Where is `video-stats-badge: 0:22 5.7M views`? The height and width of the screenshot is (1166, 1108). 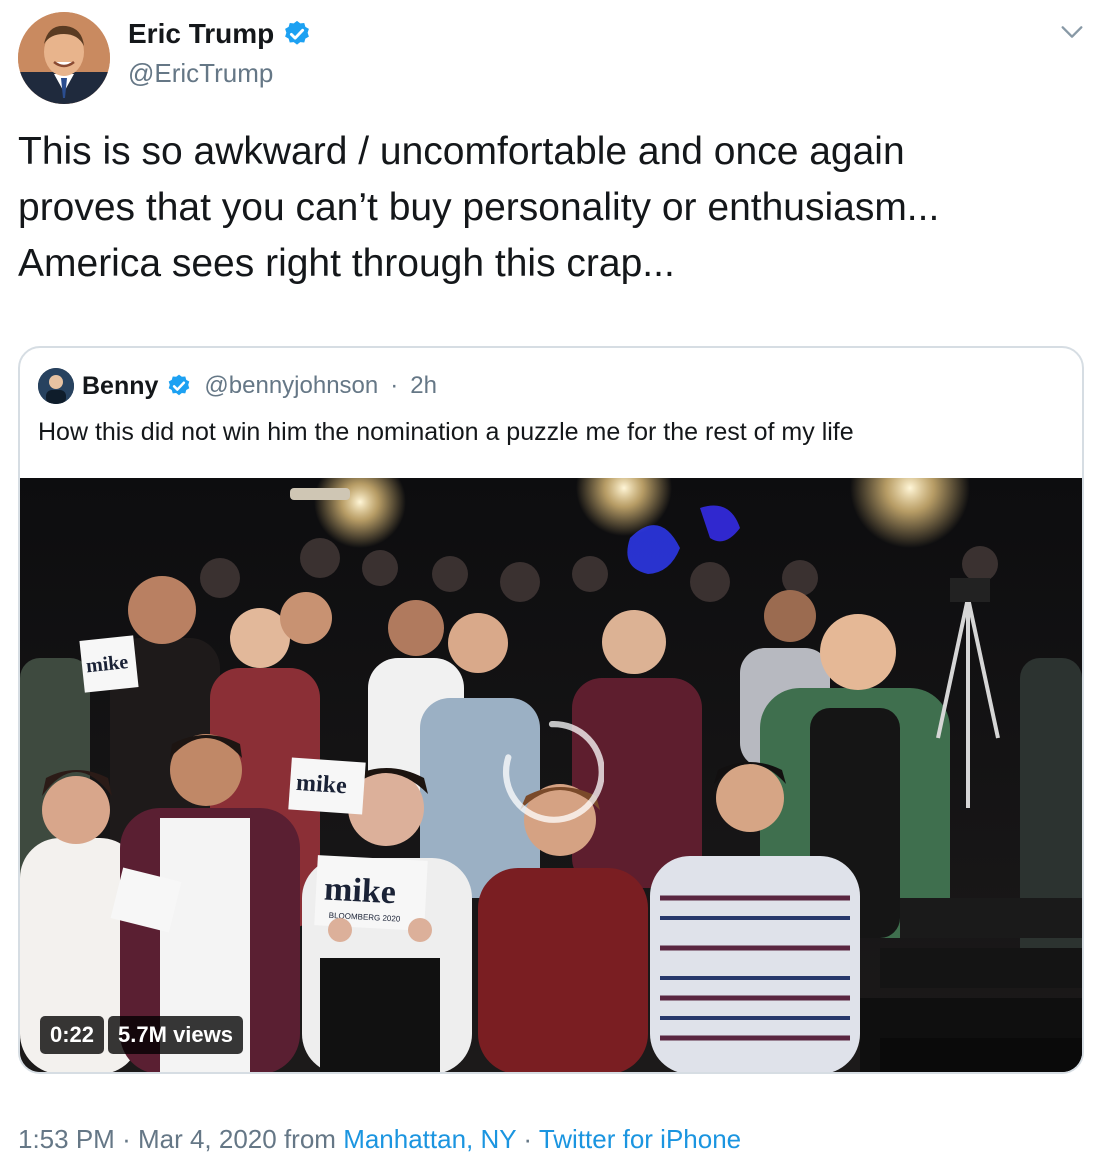
video-stats-badge: 0:22 5.7M views is located at coordinates (141, 1035).